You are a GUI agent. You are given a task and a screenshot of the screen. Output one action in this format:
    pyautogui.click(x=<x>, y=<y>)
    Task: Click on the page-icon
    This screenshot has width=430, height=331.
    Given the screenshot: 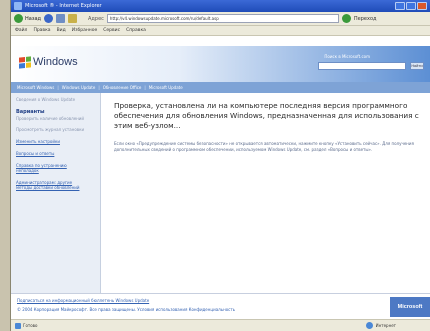 What is the action you would take?
    pyautogui.click(x=18, y=325)
    